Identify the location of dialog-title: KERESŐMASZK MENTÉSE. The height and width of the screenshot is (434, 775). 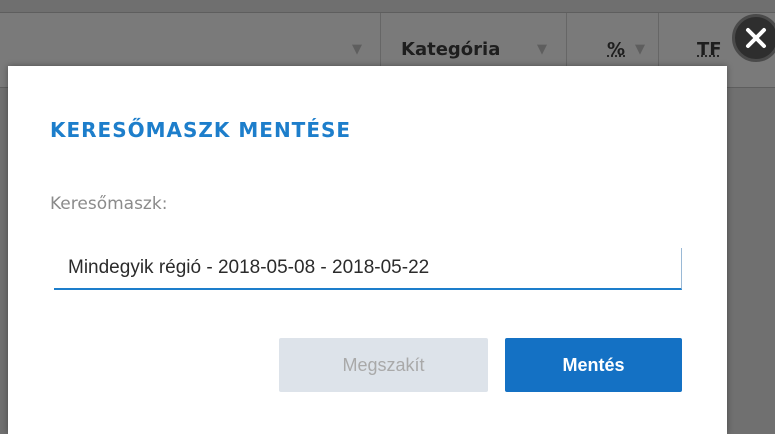
(201, 130).